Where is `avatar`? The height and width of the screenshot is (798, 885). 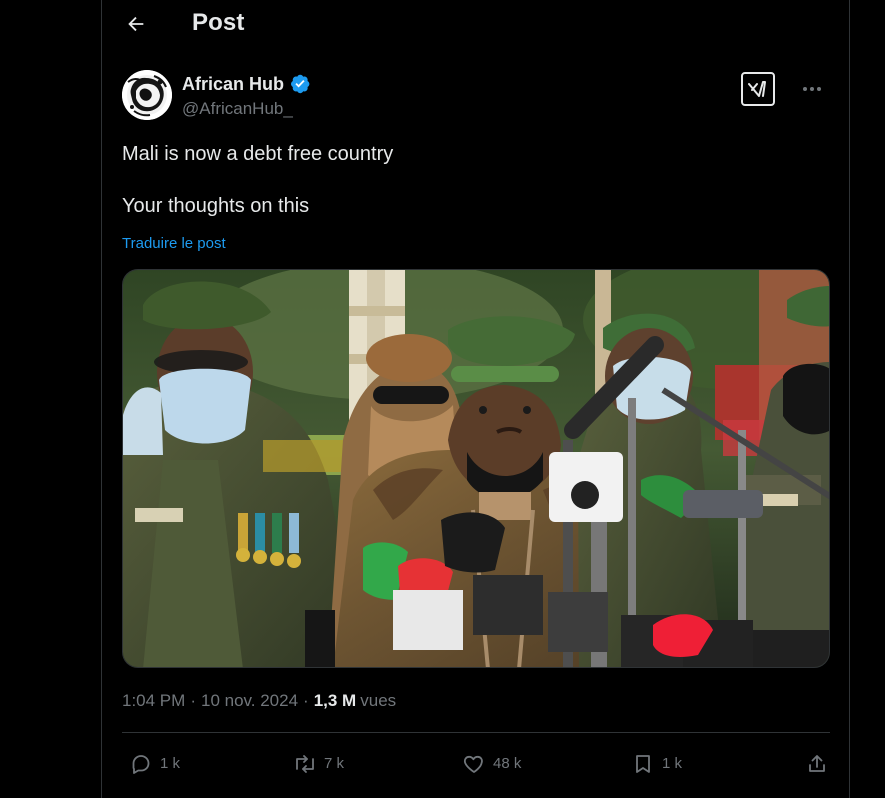 avatar is located at coordinates (147, 95).